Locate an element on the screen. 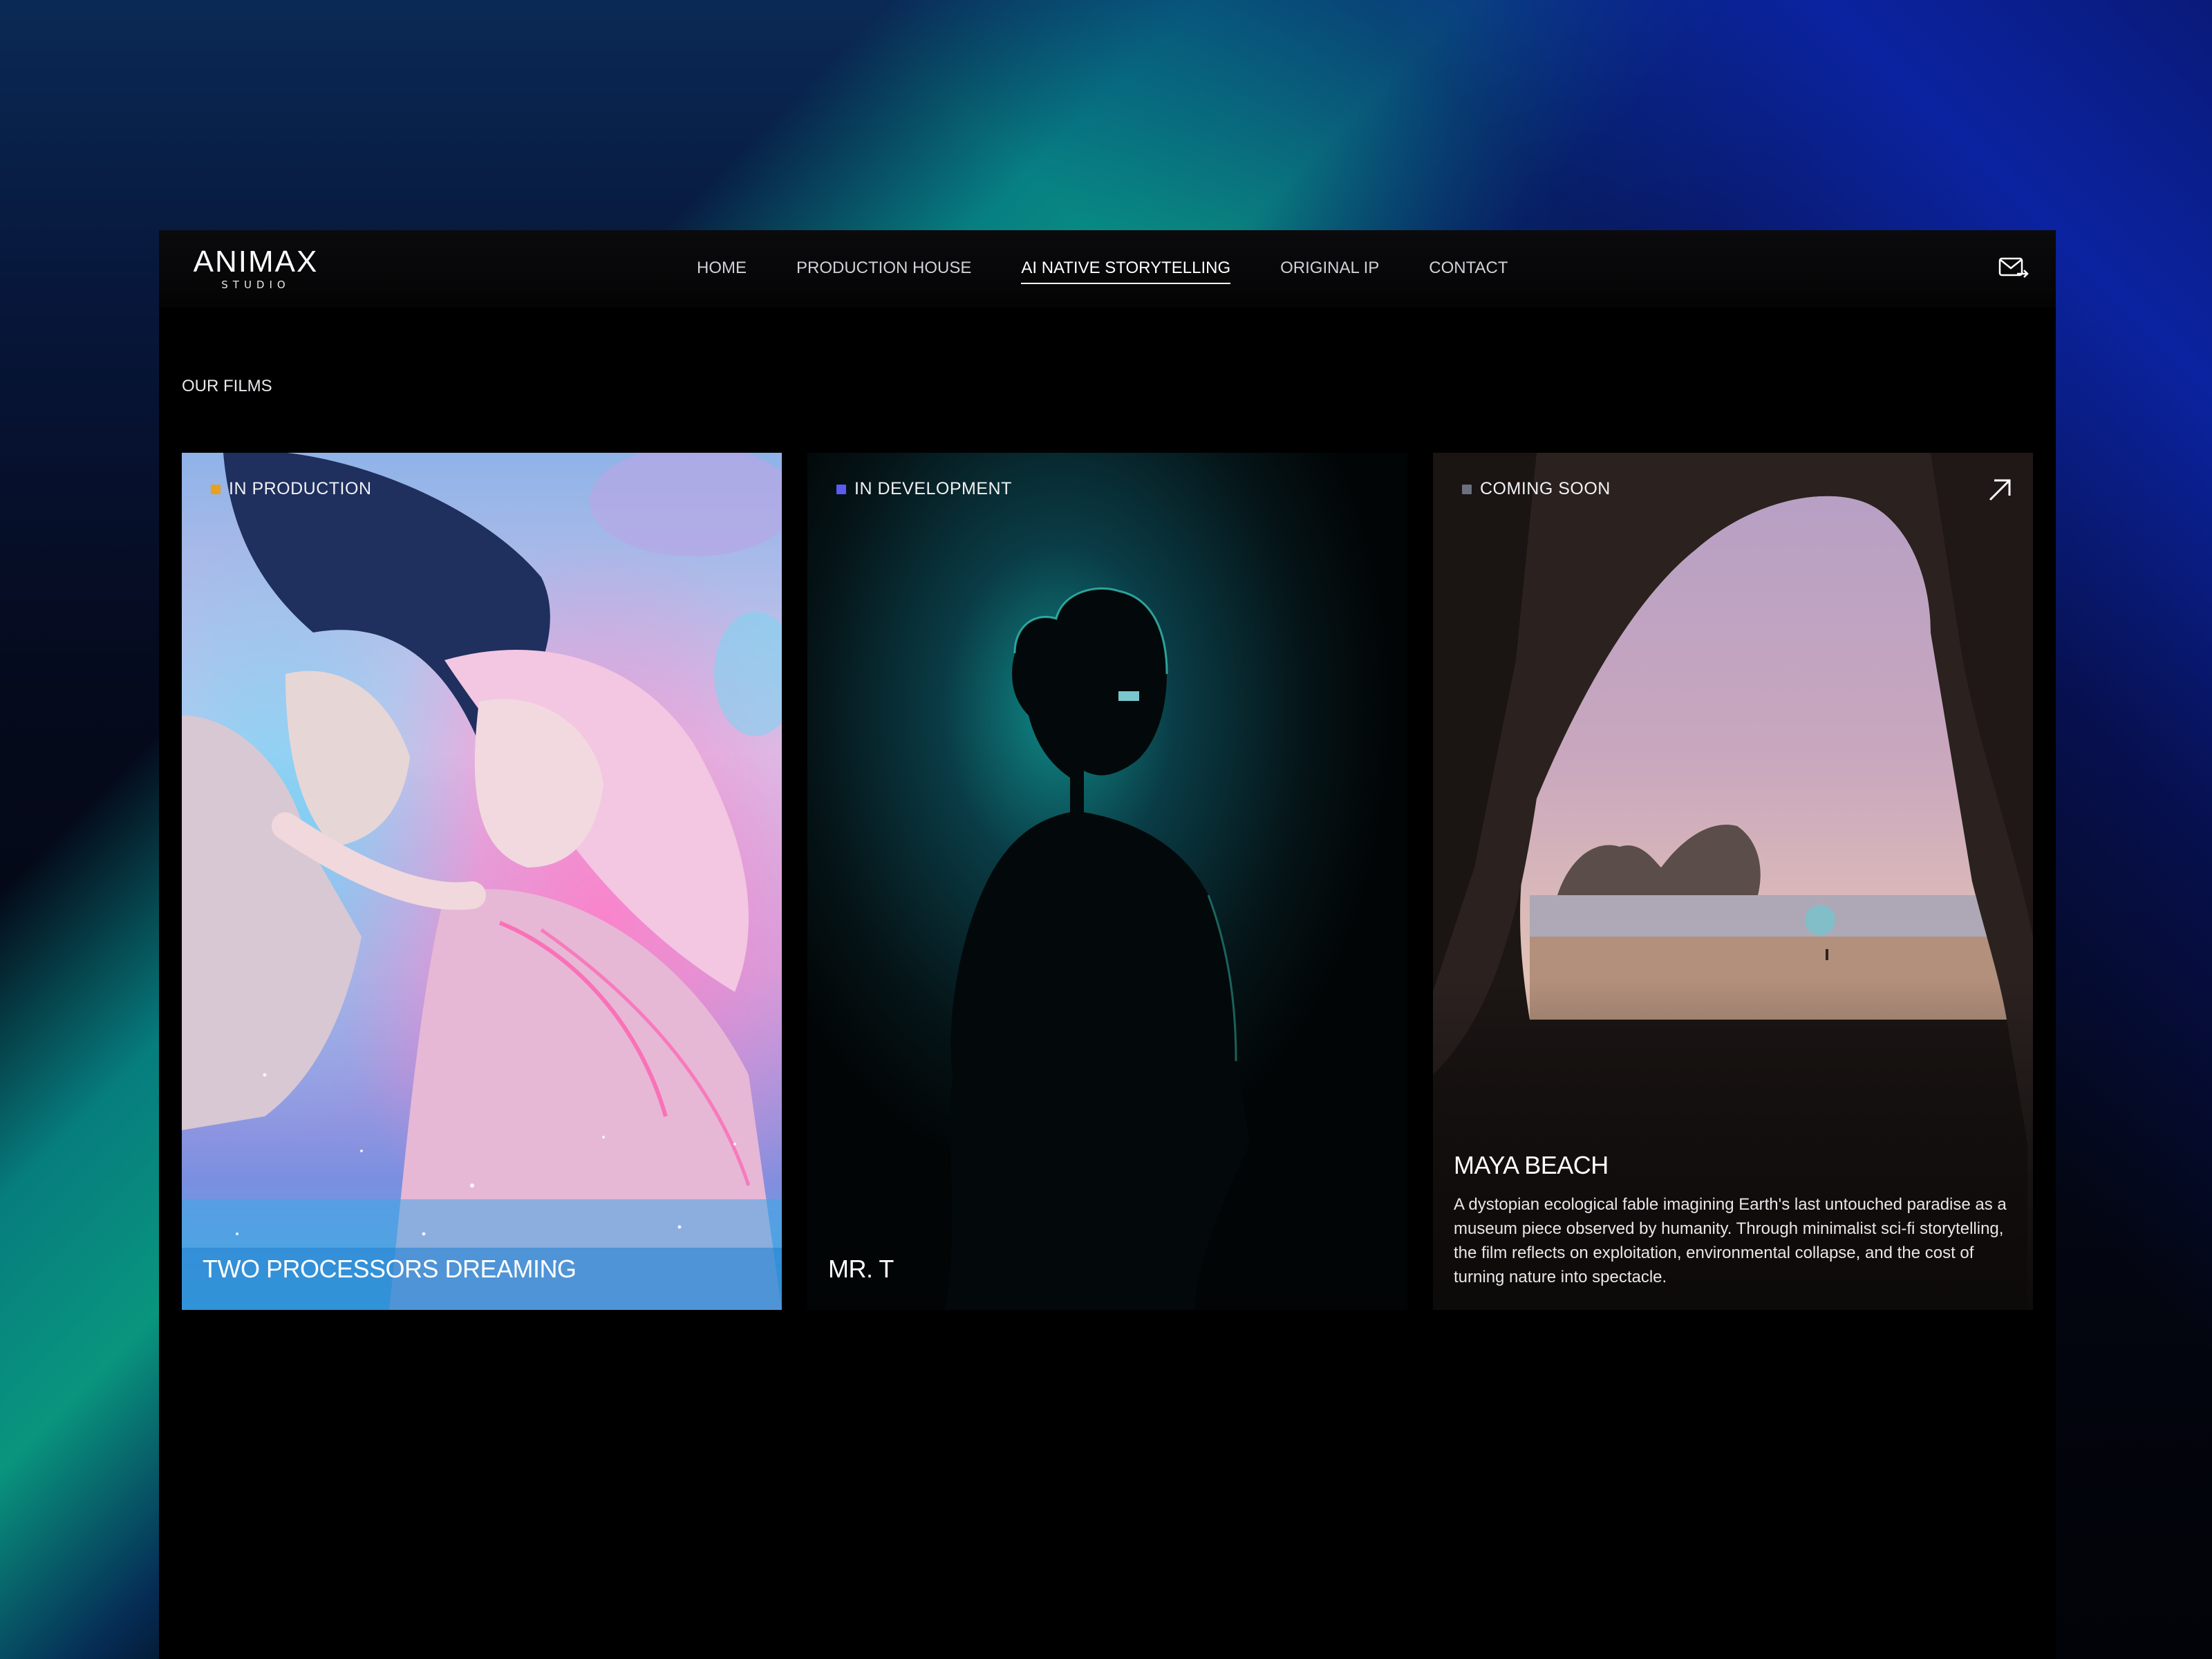 The width and height of the screenshot is (2212, 1659). nav-contact: CONTACT is located at coordinates (1469, 270).